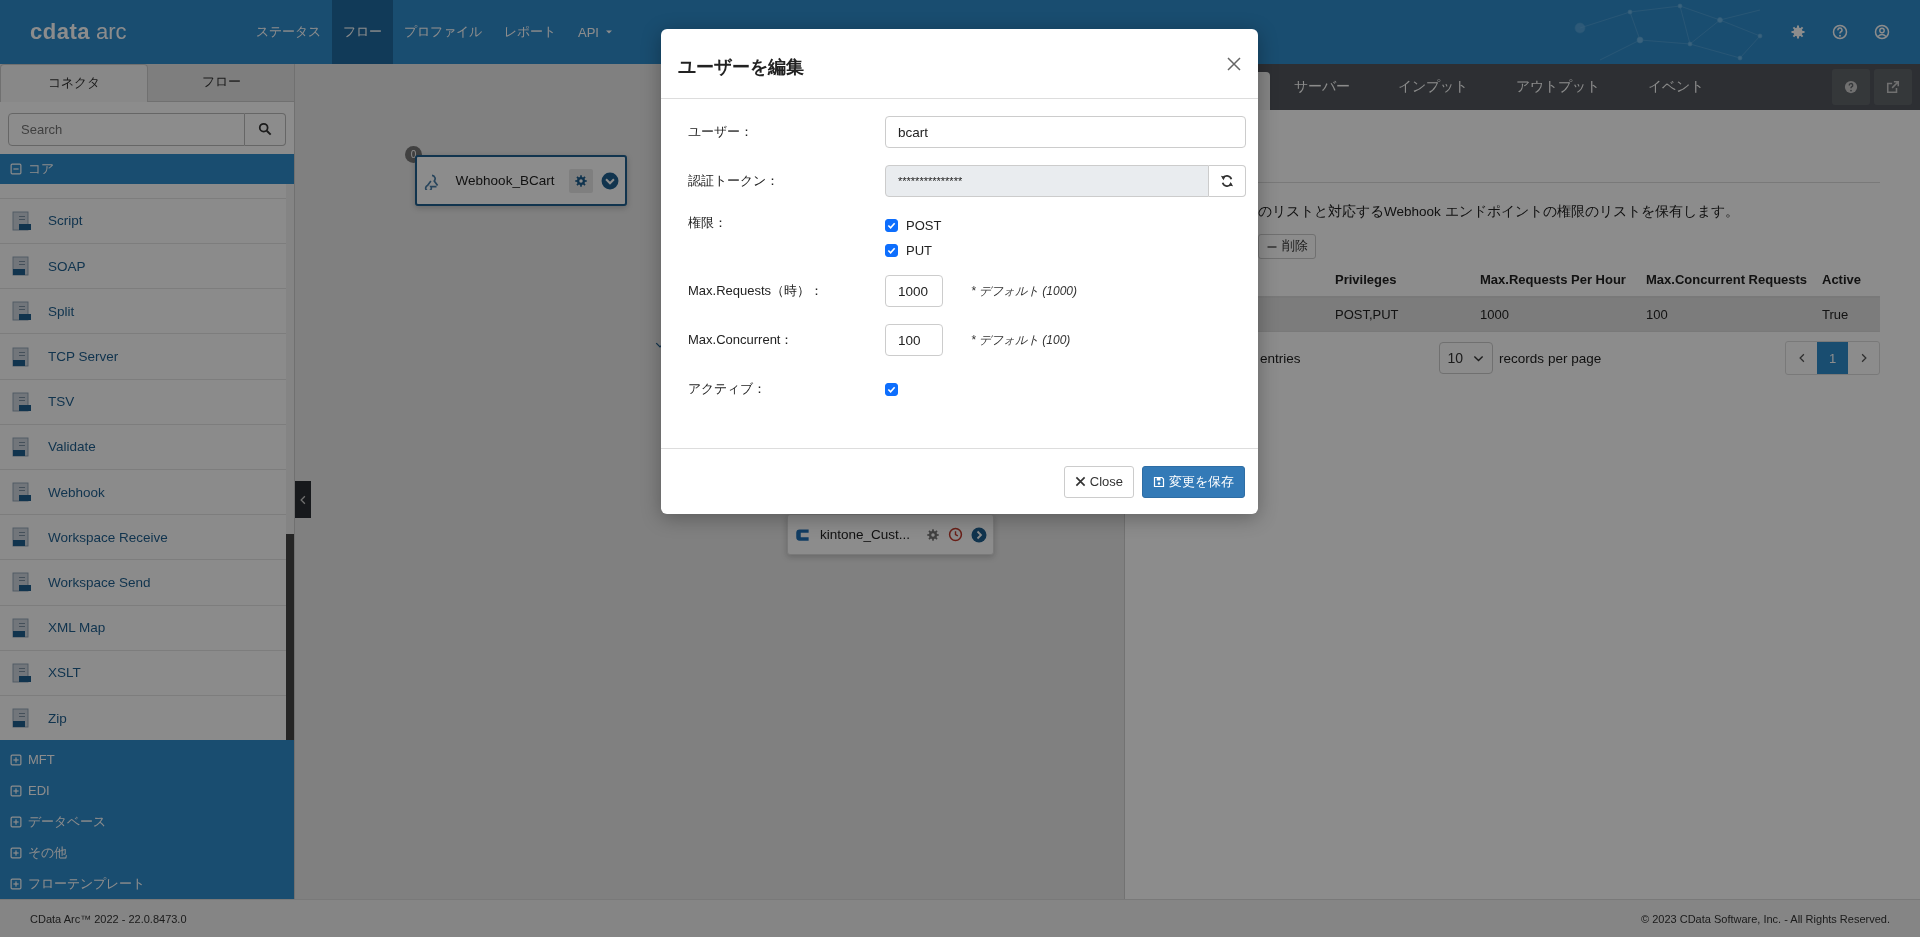  I want to click on connector-item: Validate, so click(143, 447).